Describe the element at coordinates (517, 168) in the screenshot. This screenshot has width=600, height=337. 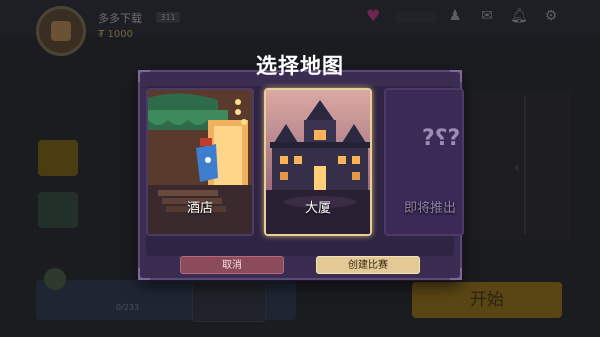
I see `chevron-left-icon: ‹` at that location.